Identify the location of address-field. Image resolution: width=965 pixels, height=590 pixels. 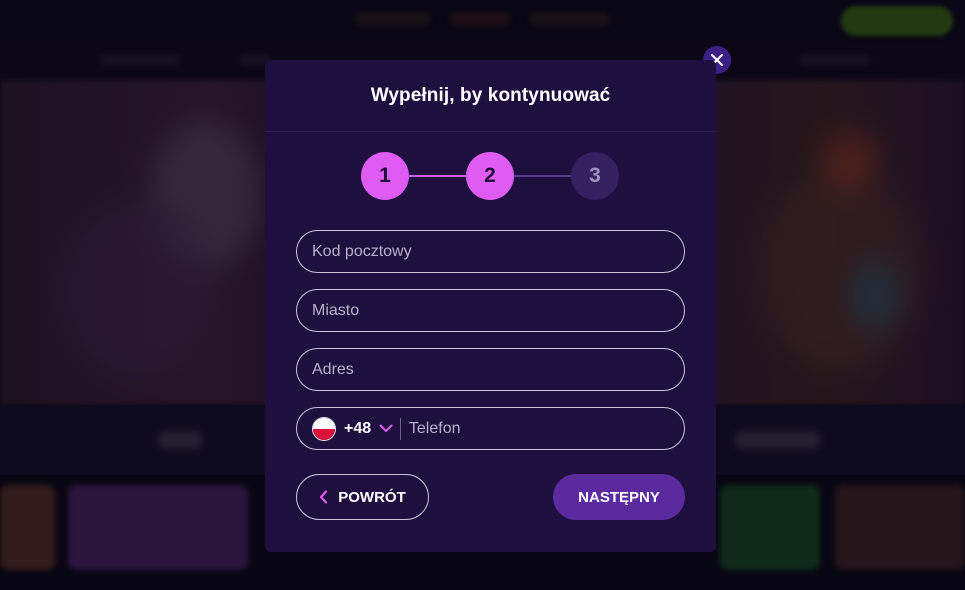
(490, 369).